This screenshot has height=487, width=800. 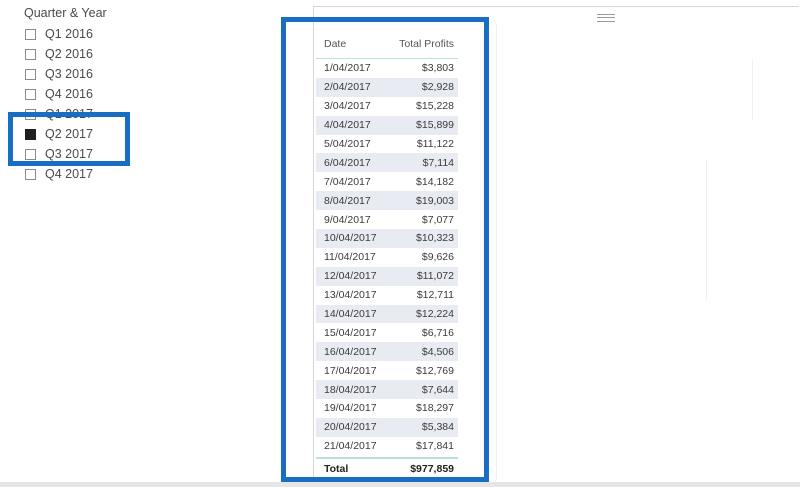 What do you see at coordinates (69, 174) in the screenshot?
I see `slicer-item-label: Q4 2017` at bounding box center [69, 174].